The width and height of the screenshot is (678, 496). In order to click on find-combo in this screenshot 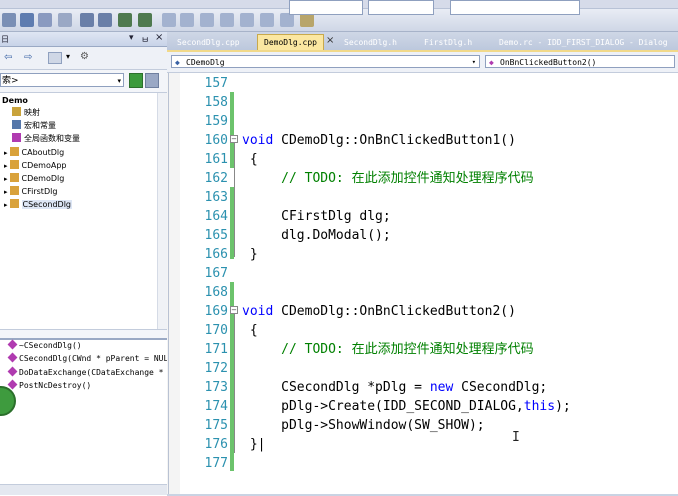, I will do `click(401, 7)`.